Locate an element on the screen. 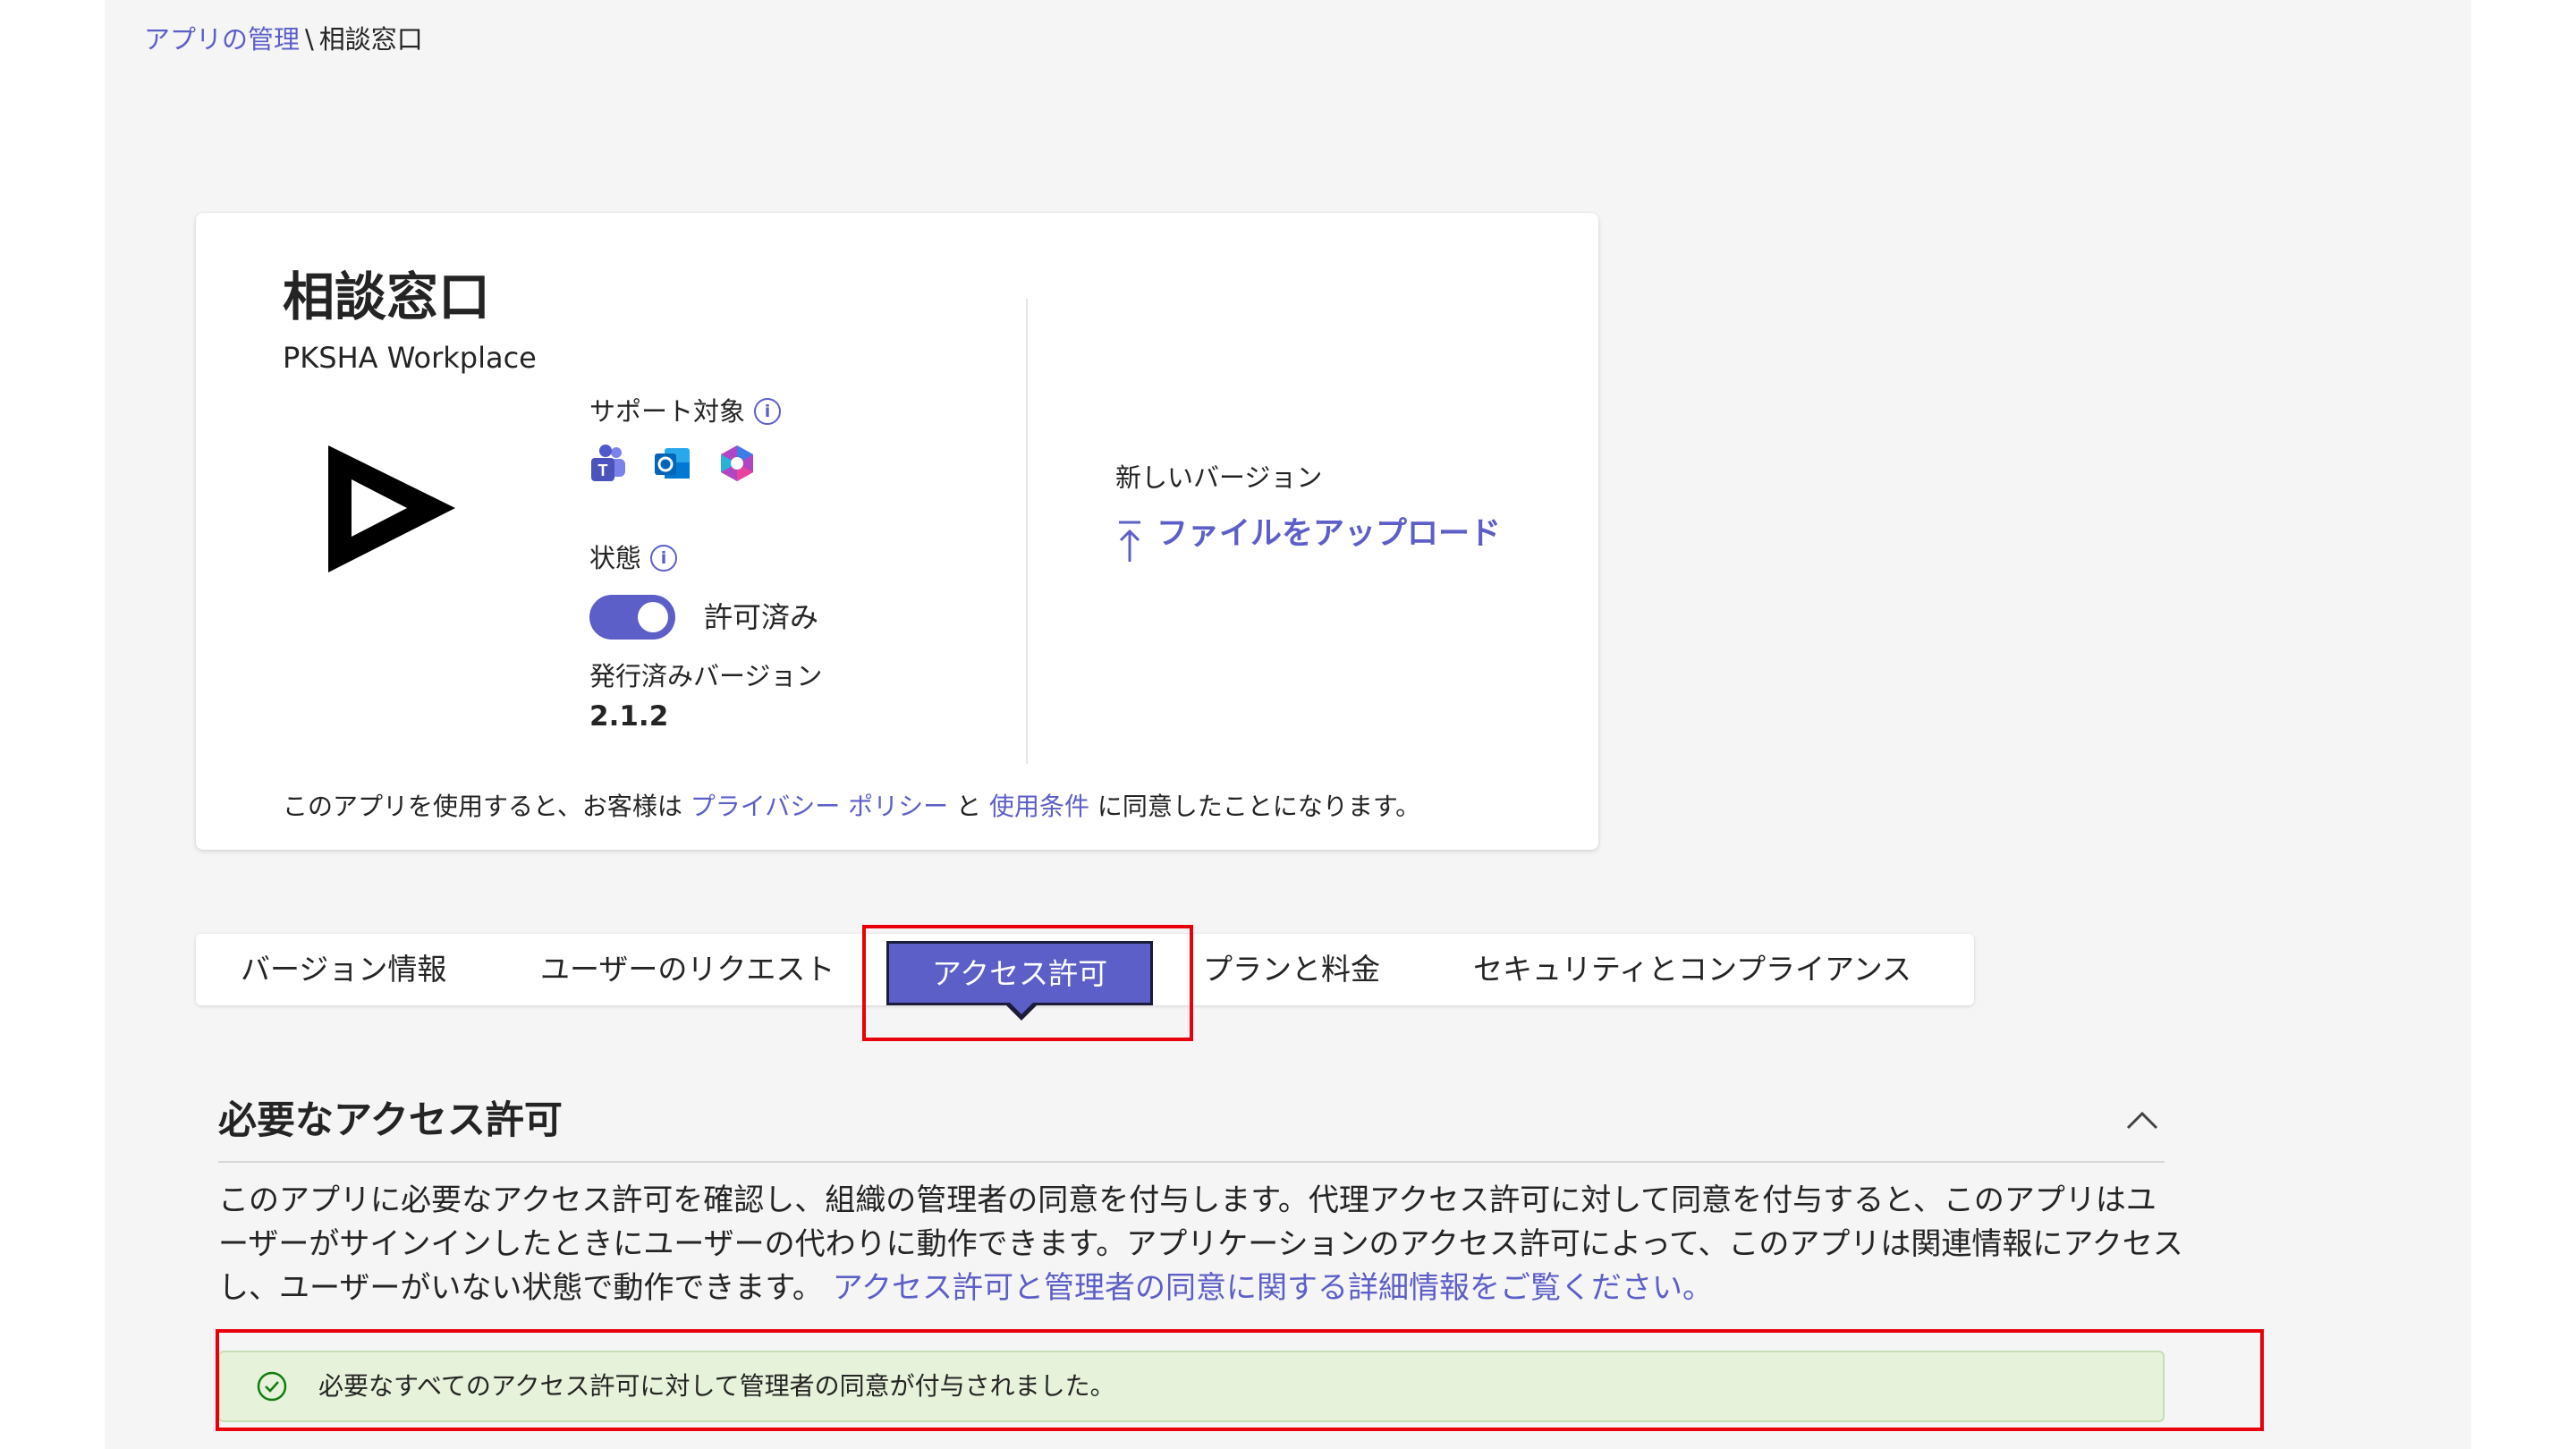  app-publisher: PKSHA Workplace is located at coordinates (410, 358).